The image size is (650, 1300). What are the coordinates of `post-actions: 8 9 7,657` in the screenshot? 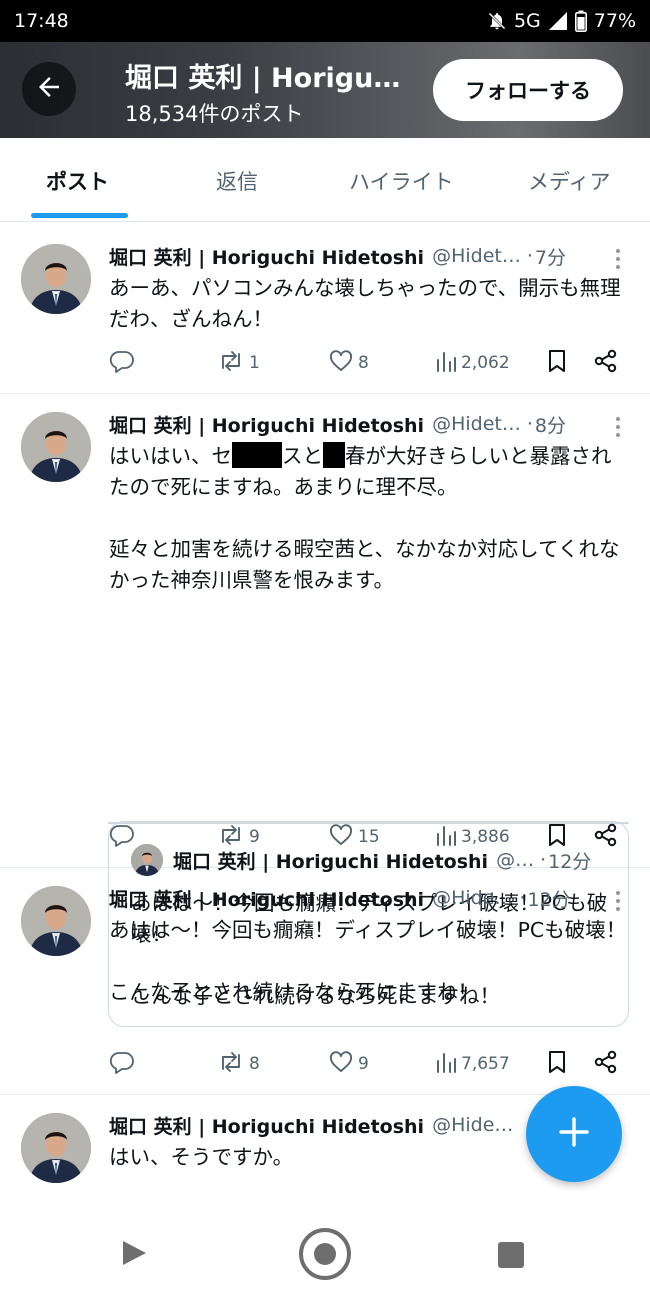 It's located at (369, 1064).